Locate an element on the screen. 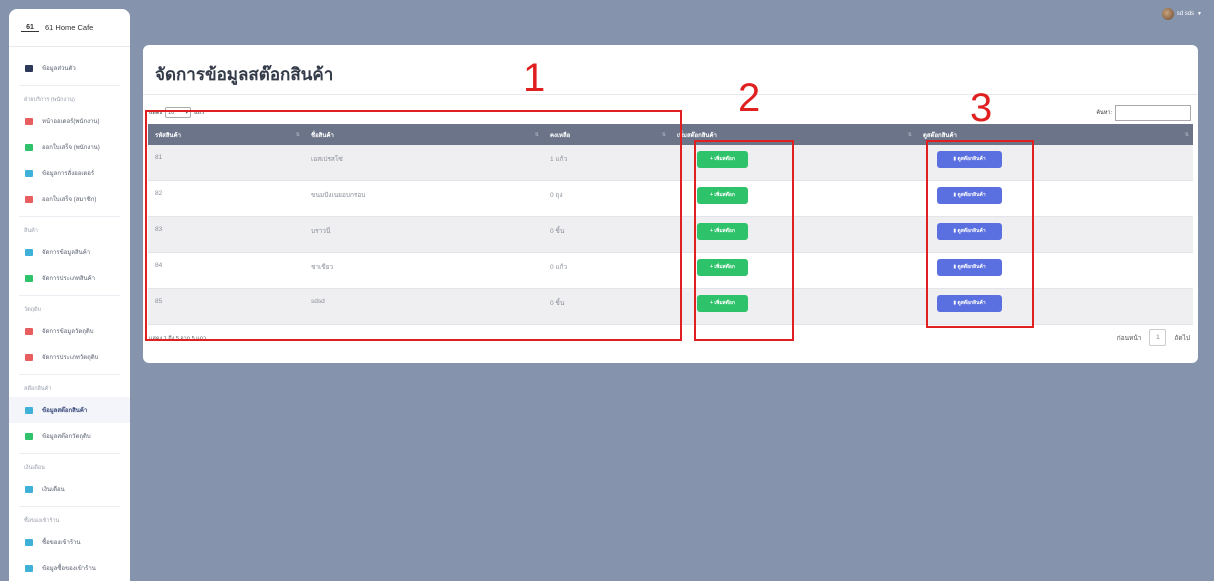 The image size is (1214, 581). sidebar-item: ออกใบเสร็จ (สมาชิก) is located at coordinates (69, 199).